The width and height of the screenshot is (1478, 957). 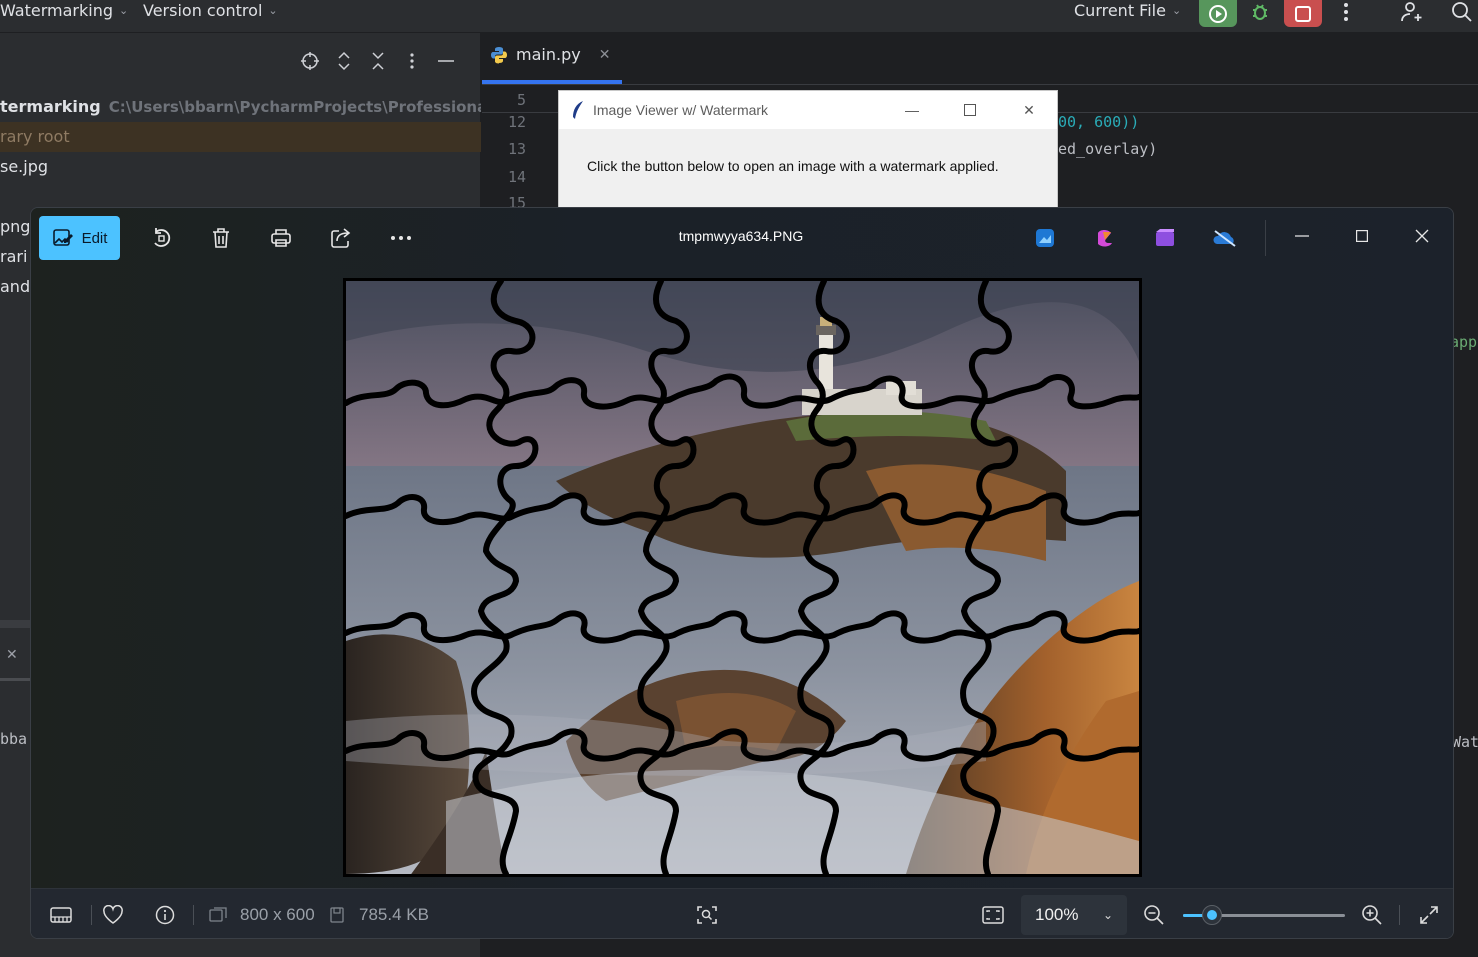 I want to click on minimize-icon: —, so click(x=912, y=110).